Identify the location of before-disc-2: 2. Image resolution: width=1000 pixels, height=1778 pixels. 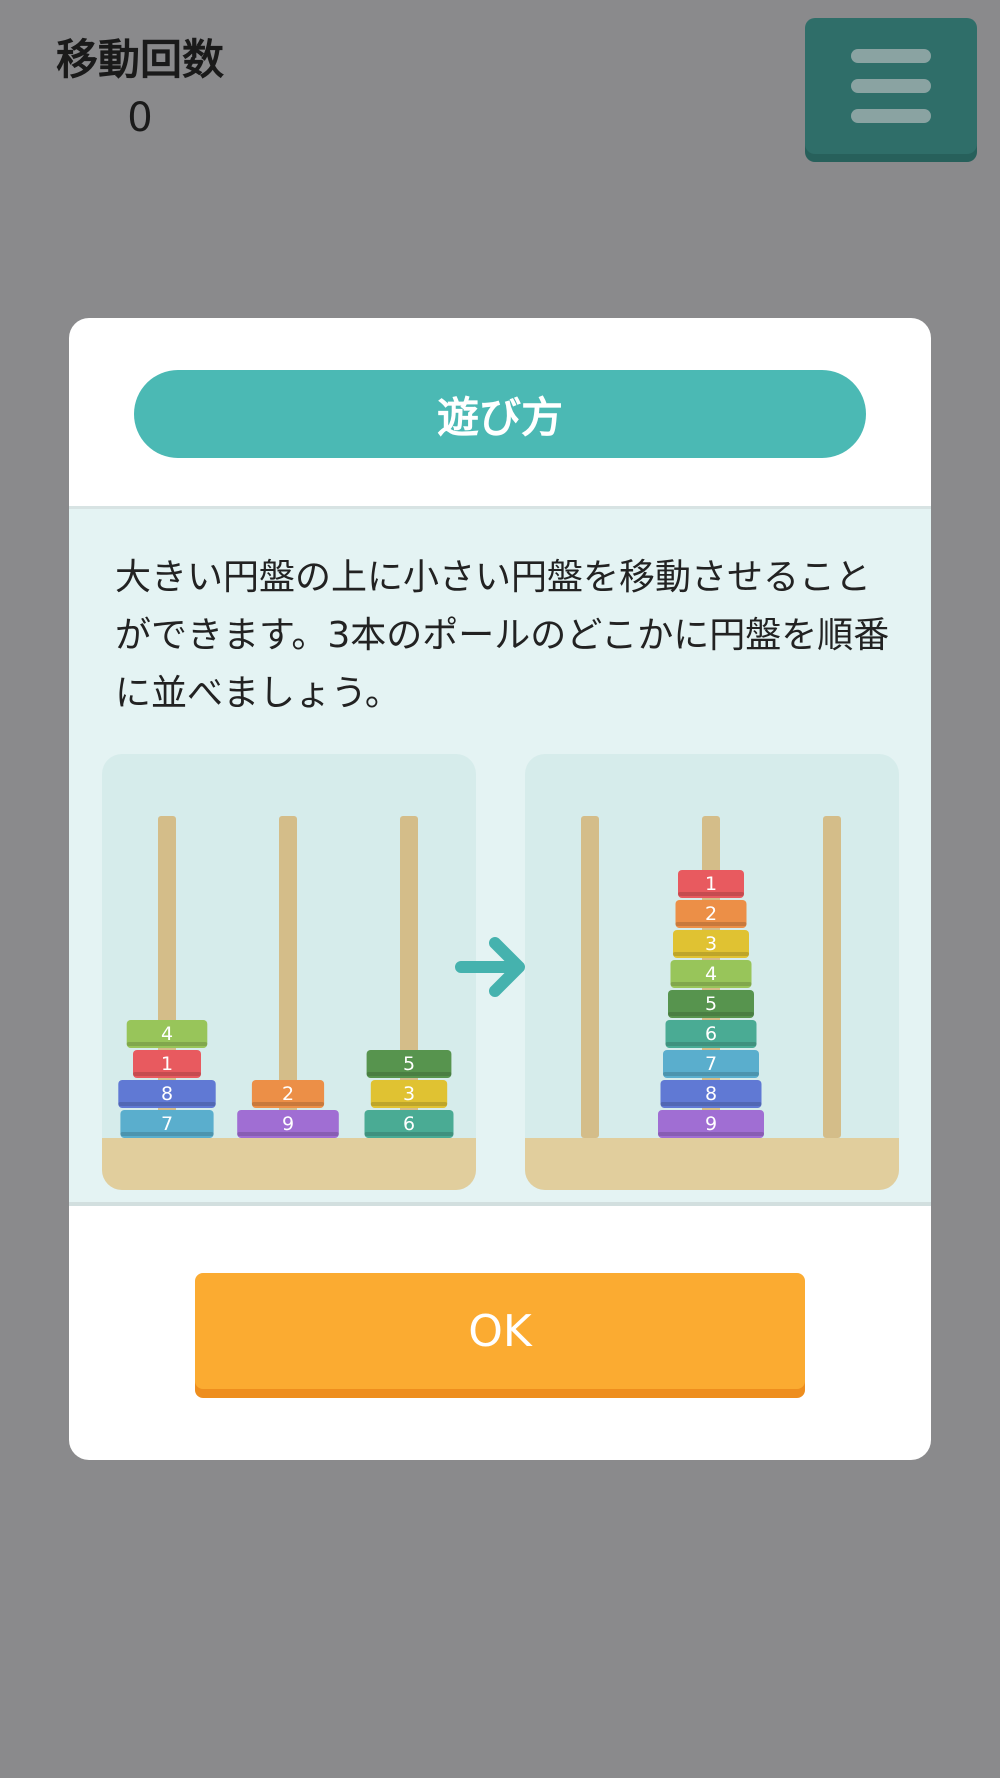
(288, 1094).